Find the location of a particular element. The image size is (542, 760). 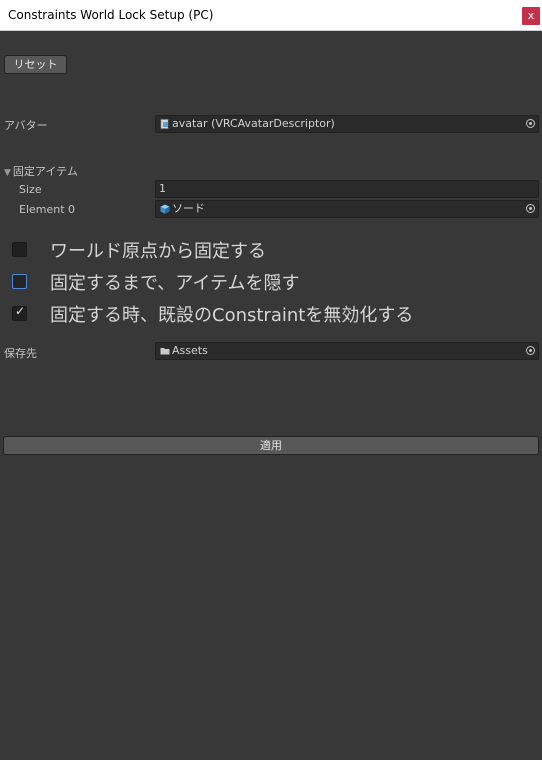

element0-label: Element 0 is located at coordinates (47, 209).